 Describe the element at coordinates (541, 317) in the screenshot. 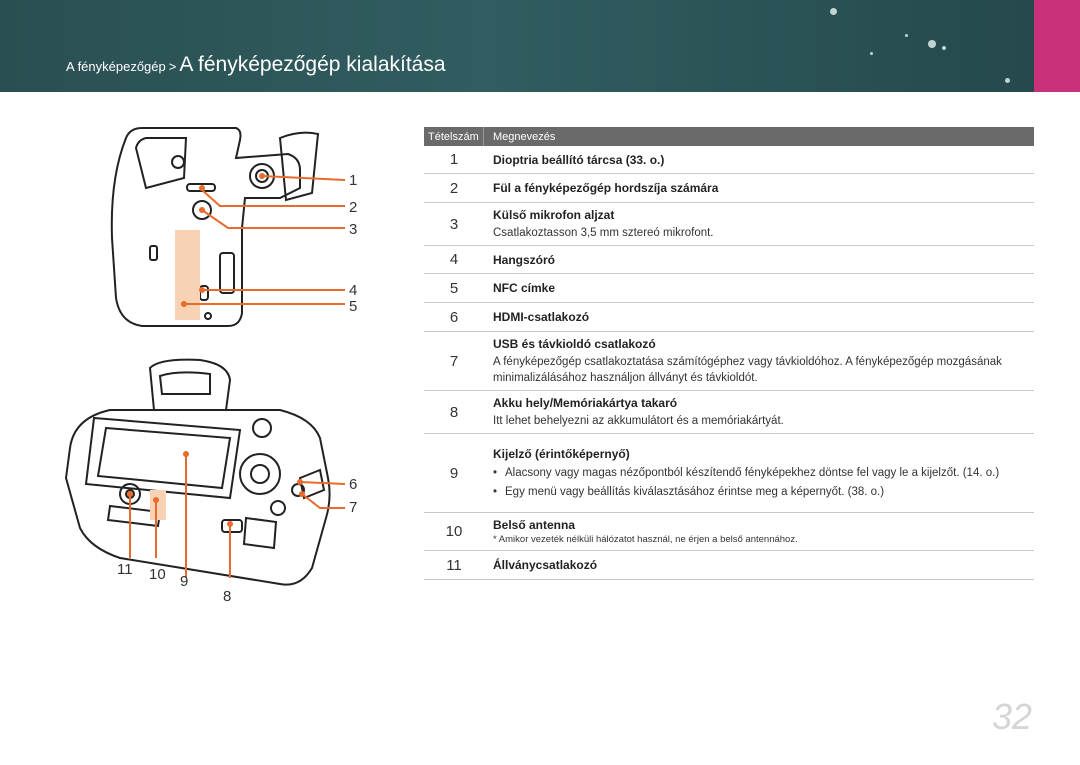

I see `row-title: HDMI-csatlakozó` at that location.